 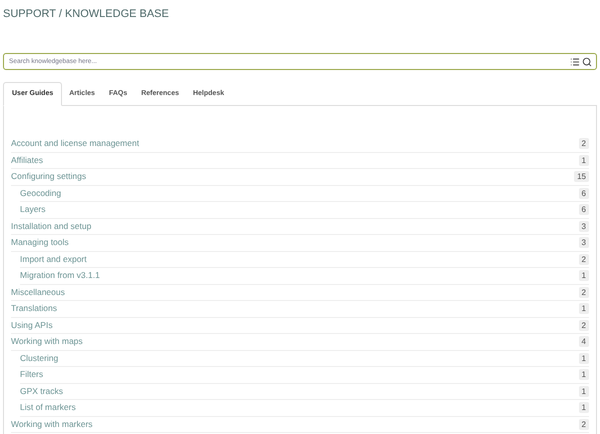 I want to click on count-badge: 4, so click(x=583, y=342).